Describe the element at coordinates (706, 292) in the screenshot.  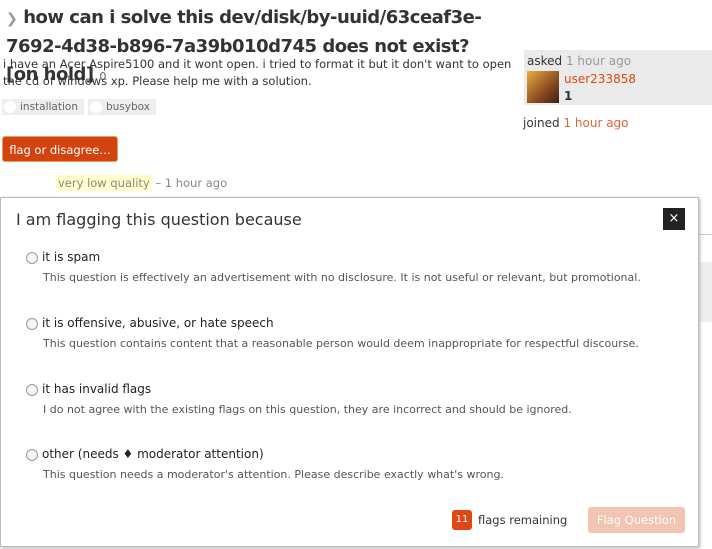
I see `background-panel` at that location.